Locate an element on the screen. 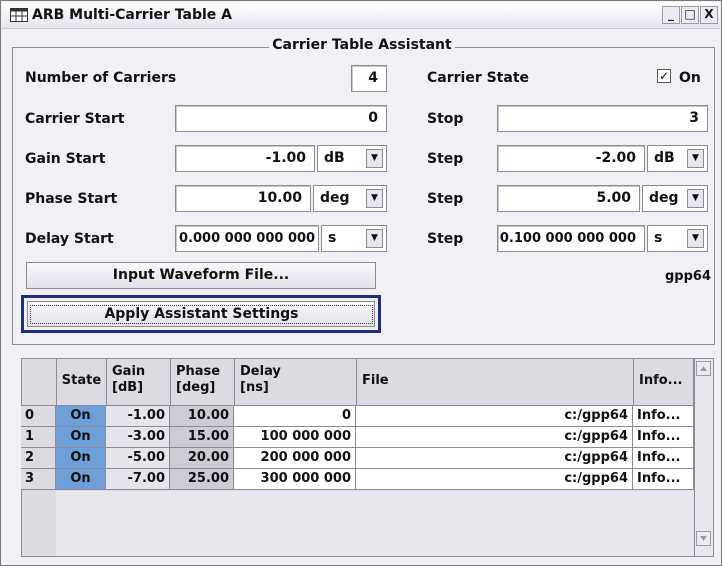 This screenshot has width=722, height=566. phase-start-unit-select: deg ▼ is located at coordinates (350, 198).